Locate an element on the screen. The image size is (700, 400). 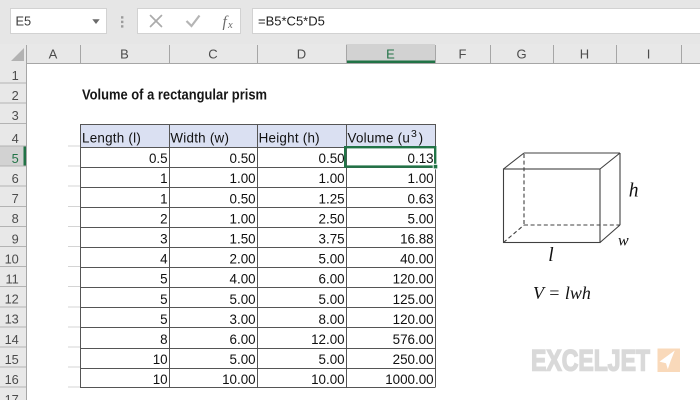
svg-text: E is located at coordinates (390, 54).